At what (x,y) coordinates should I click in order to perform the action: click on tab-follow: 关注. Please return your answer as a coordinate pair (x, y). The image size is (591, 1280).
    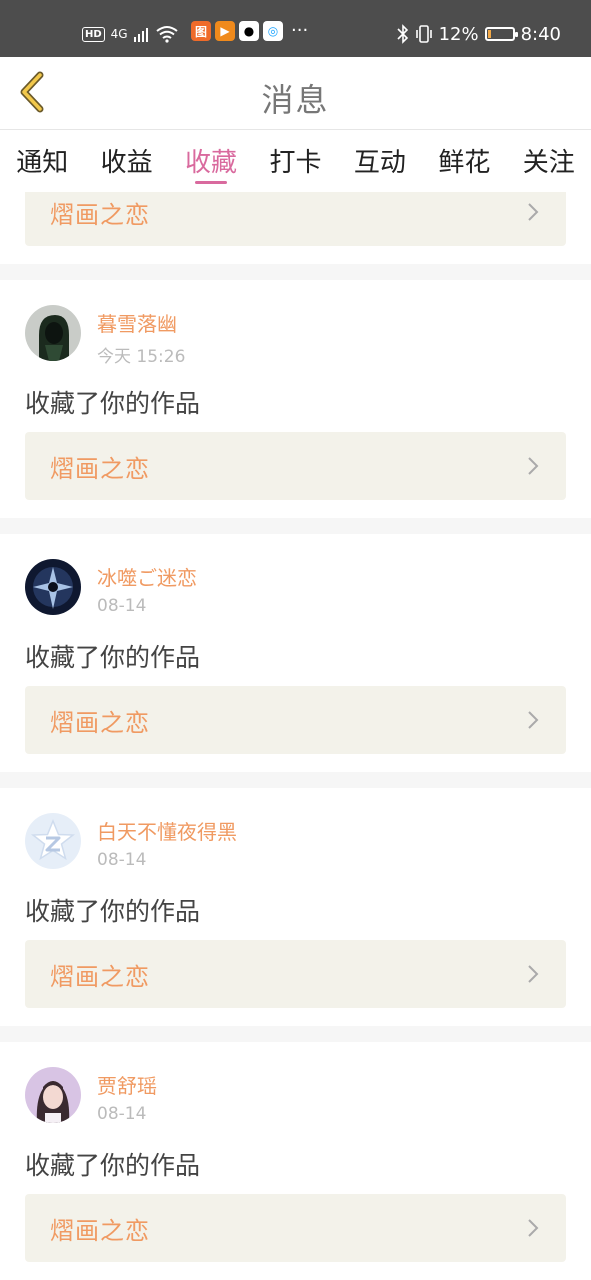
    Looking at the image, I should click on (549, 161).